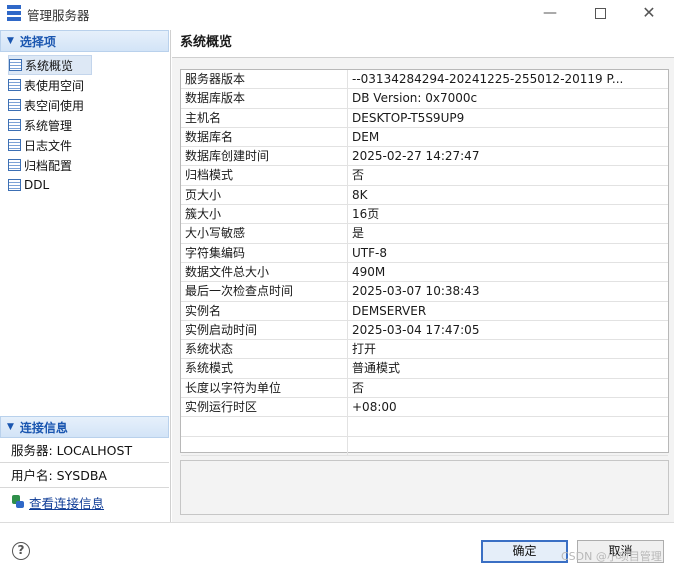 The height and width of the screenshot is (569, 674). I want to click on minimize-button: —, so click(550, 14).